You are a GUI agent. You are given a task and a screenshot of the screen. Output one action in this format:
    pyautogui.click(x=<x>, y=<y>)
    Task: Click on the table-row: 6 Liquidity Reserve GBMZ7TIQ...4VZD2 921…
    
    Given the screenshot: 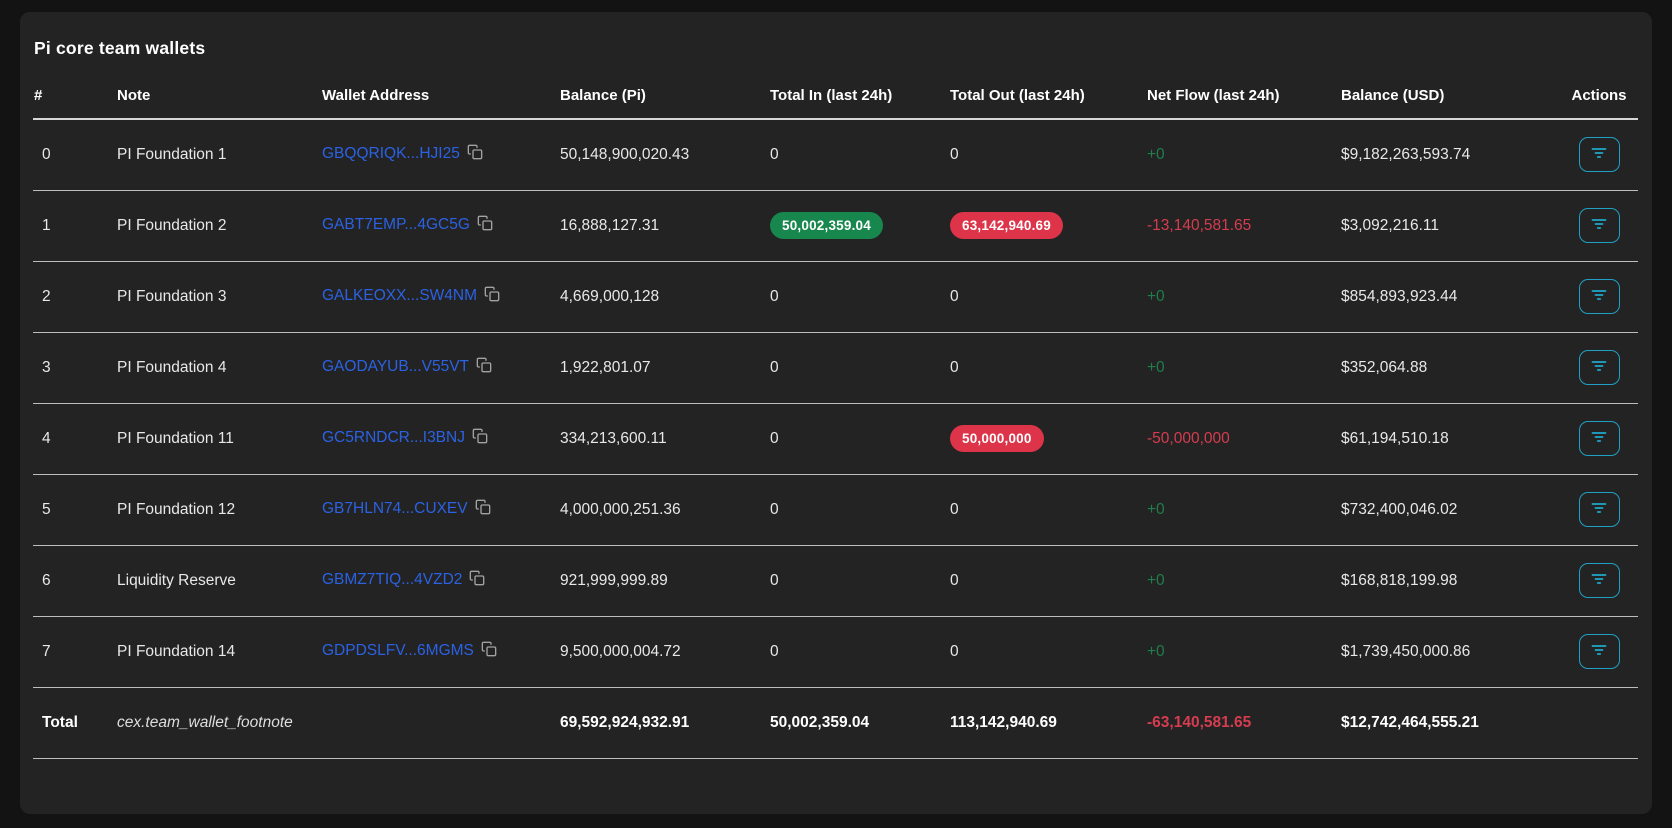 What is the action you would take?
    pyautogui.click(x=835, y=581)
    